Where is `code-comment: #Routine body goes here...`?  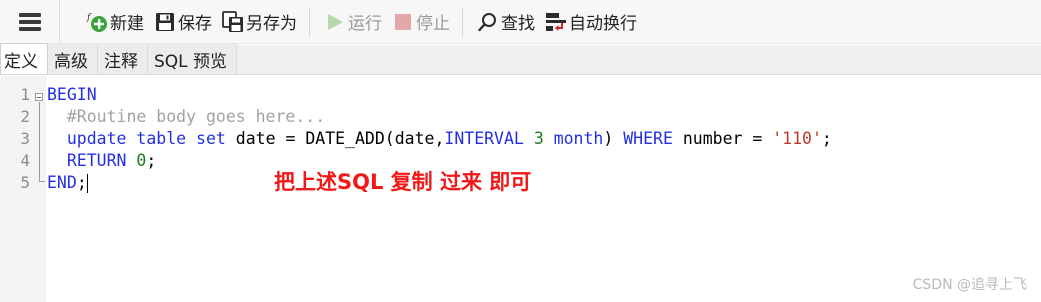
code-comment: #Routine body goes here... is located at coordinates (196, 116).